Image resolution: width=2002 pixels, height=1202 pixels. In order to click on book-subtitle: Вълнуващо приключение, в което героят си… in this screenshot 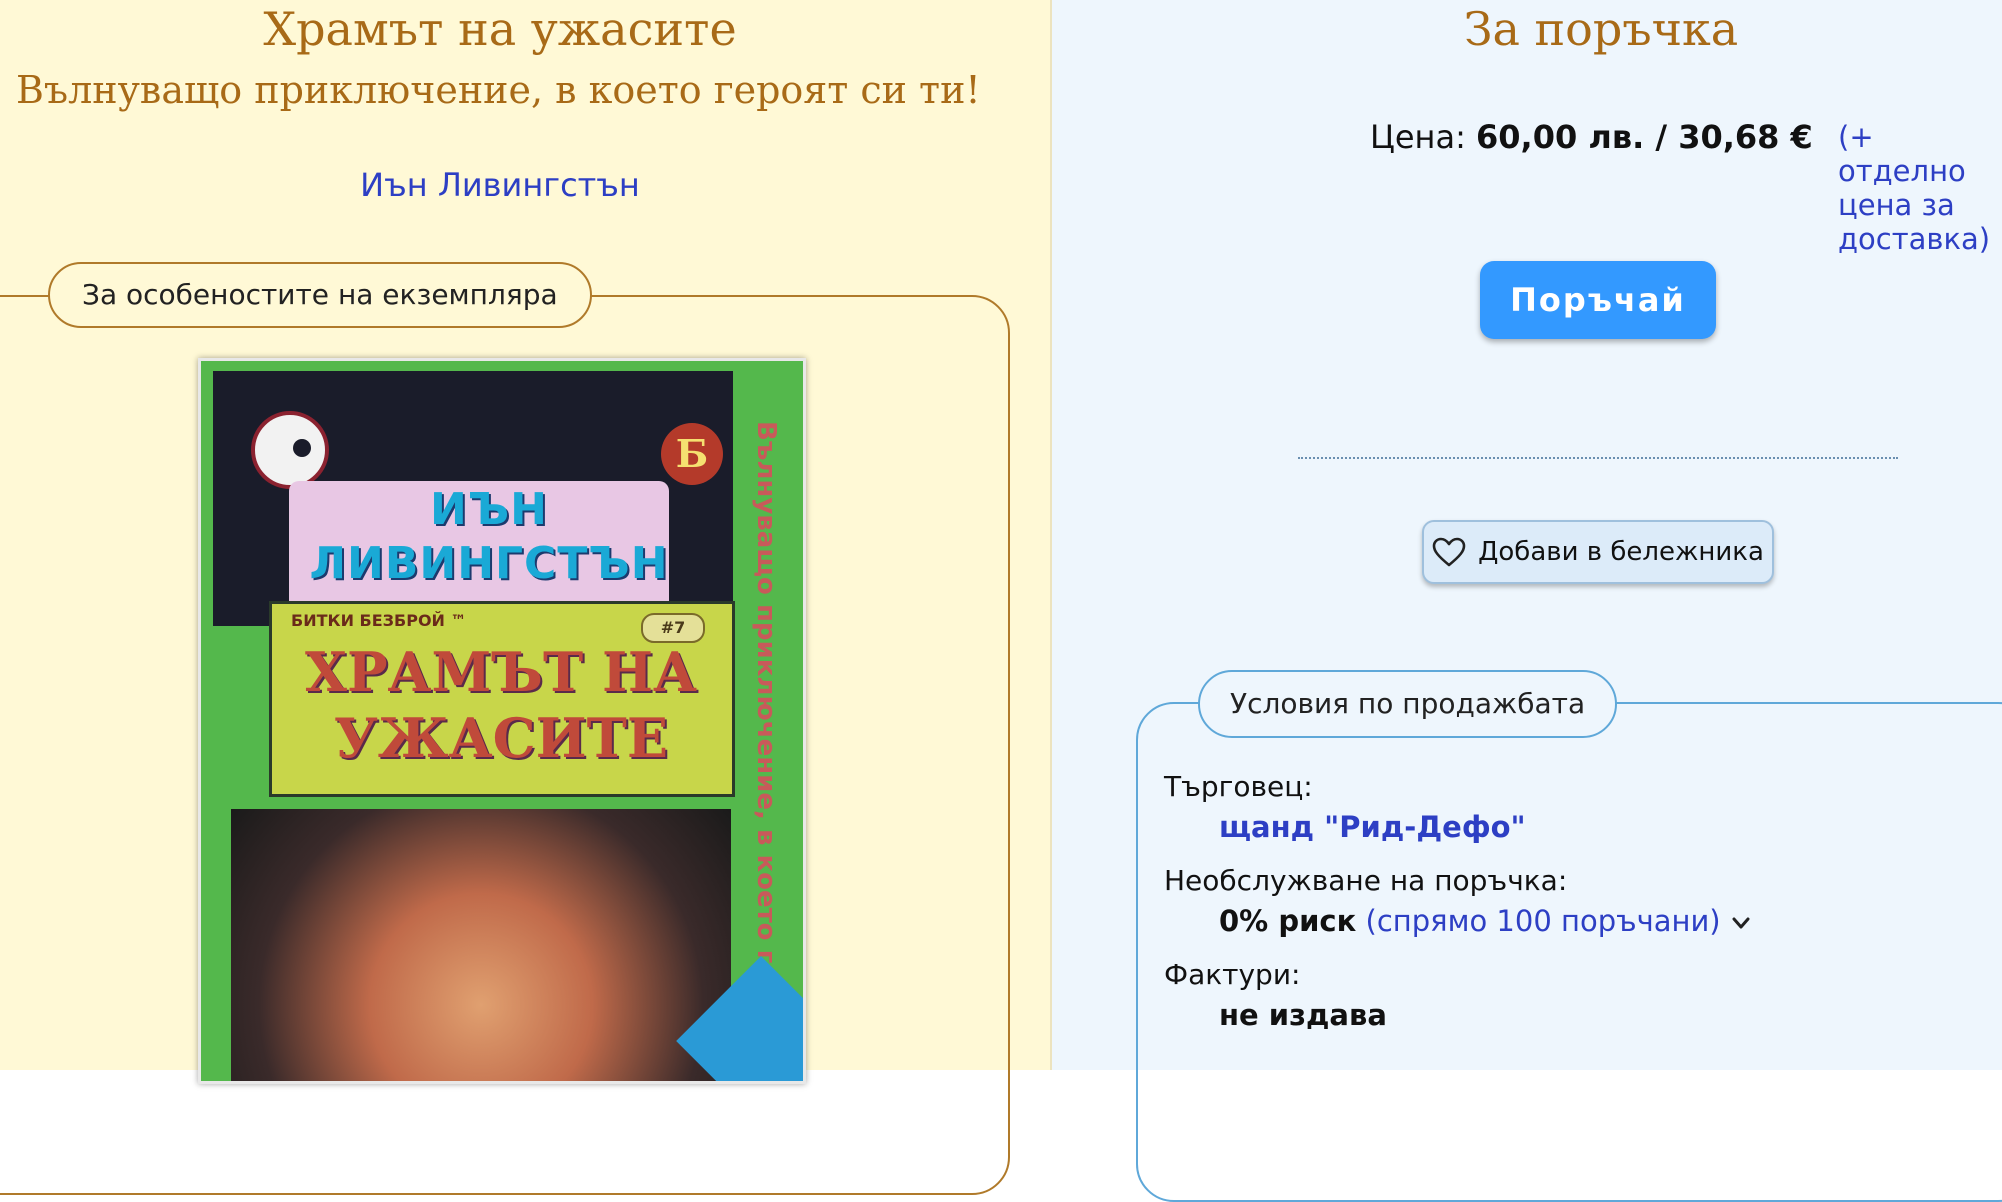, I will do `click(498, 90)`.